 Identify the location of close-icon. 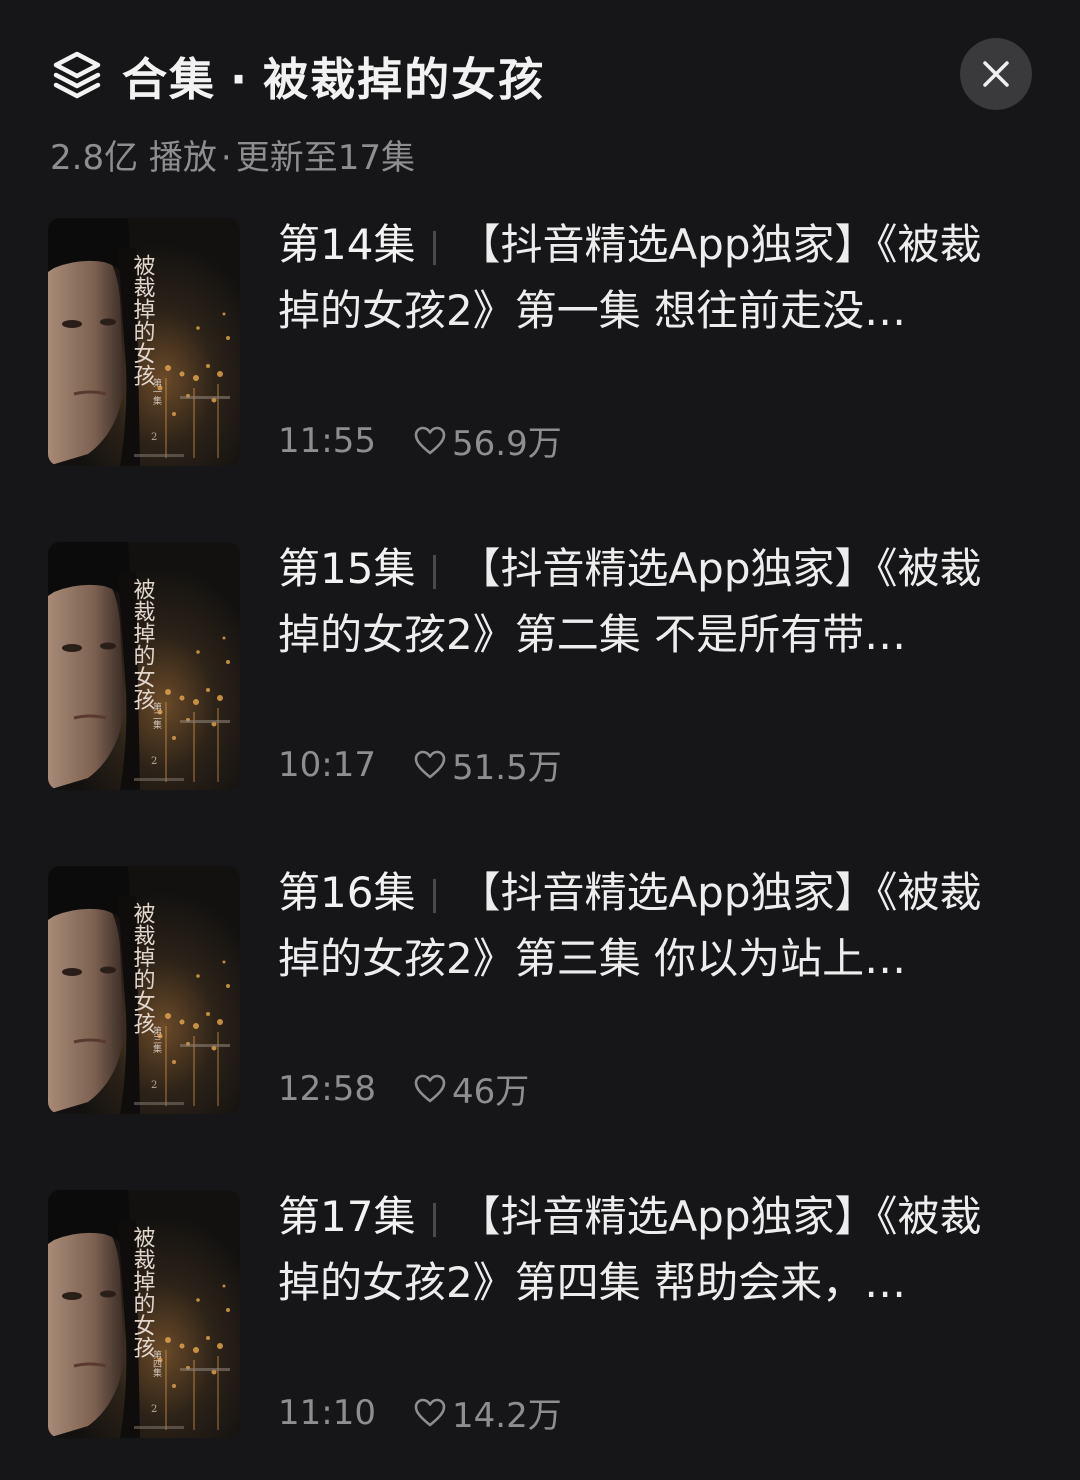
(996, 74).